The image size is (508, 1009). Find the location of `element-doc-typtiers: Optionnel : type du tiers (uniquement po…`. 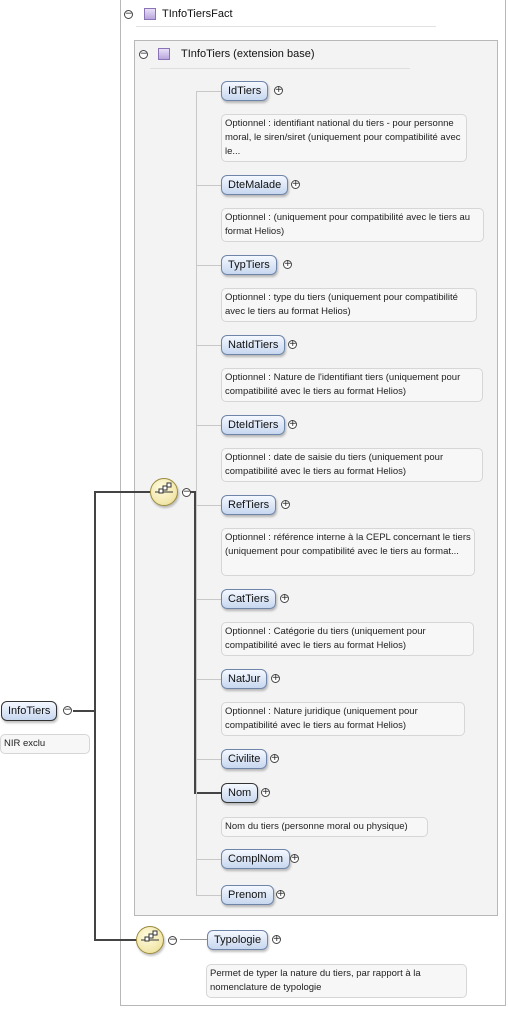

element-doc-typtiers: Optionnel : type du tiers (uniquement po… is located at coordinates (349, 305).